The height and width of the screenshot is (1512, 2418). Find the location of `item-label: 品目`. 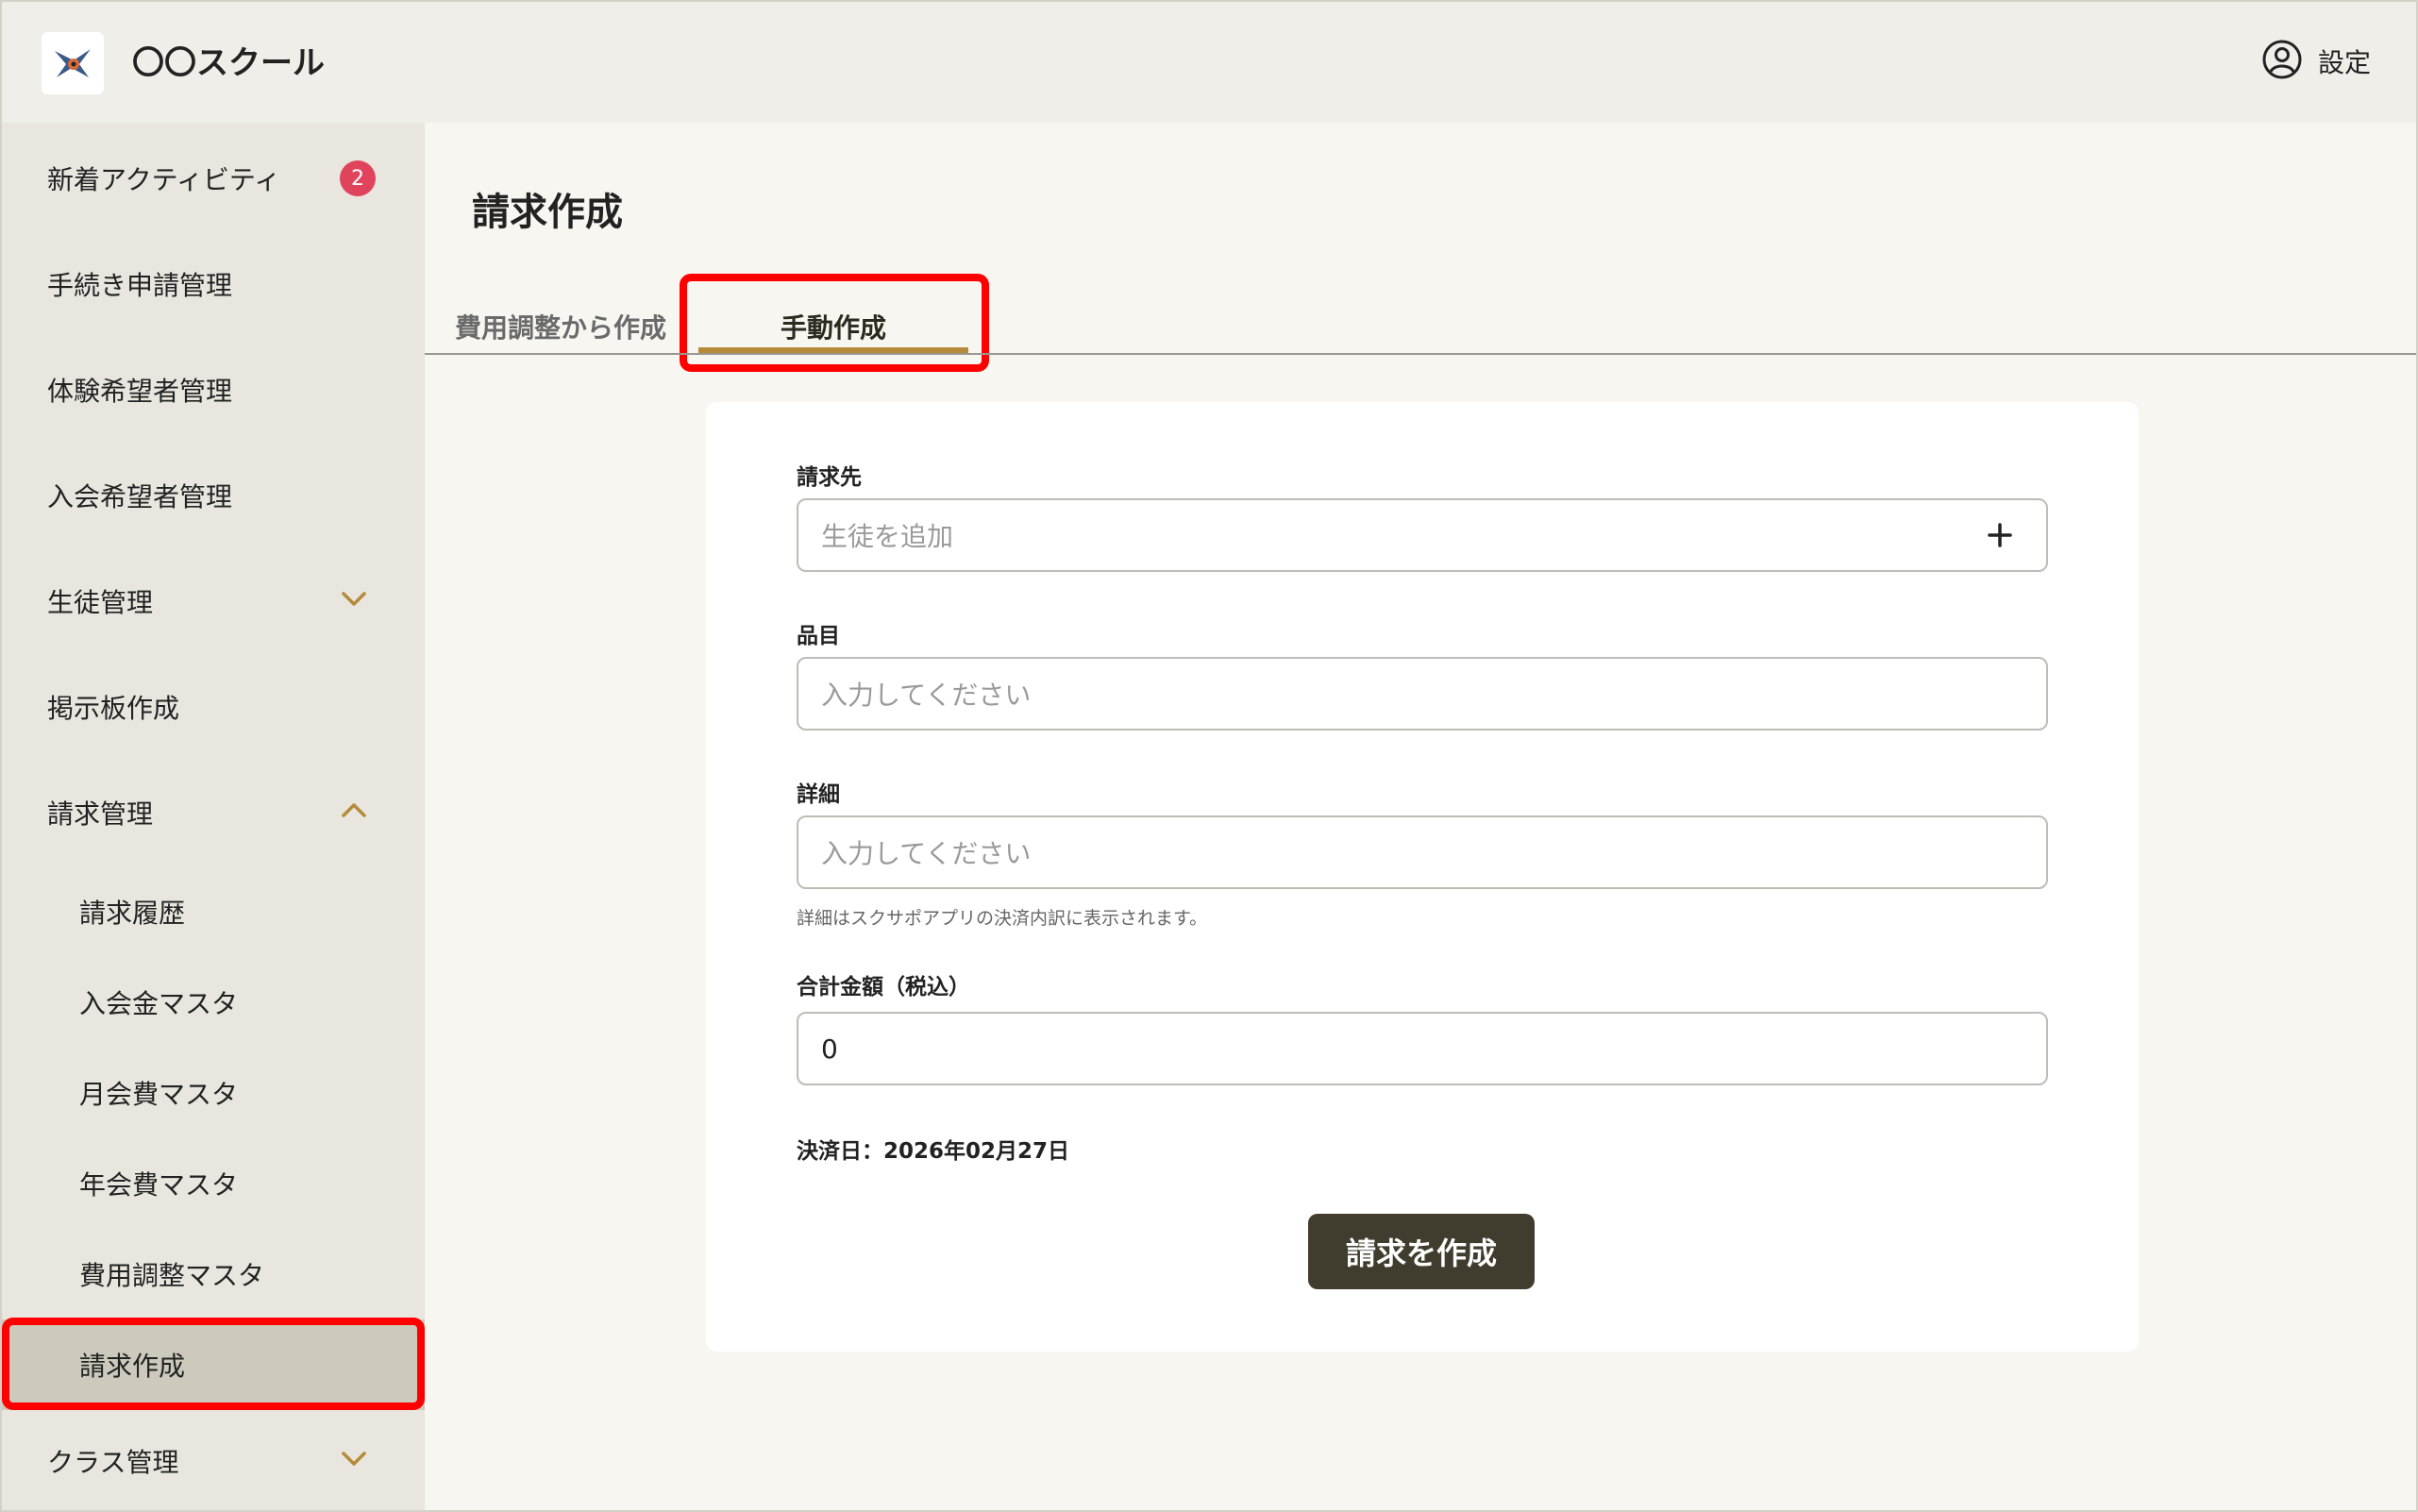

item-label: 品目 is located at coordinates (818, 636).